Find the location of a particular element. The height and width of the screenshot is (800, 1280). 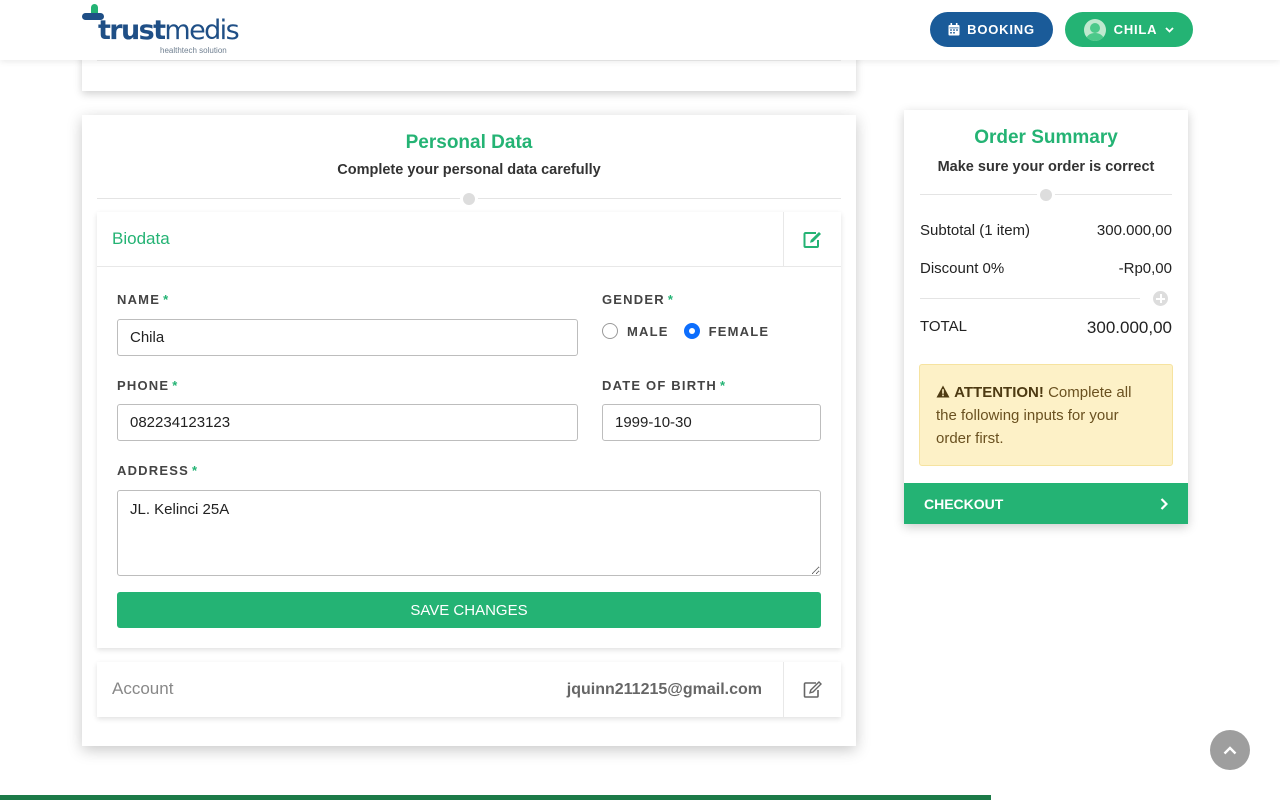

subtotal-label: Subtotal (1 item) is located at coordinates (975, 230).